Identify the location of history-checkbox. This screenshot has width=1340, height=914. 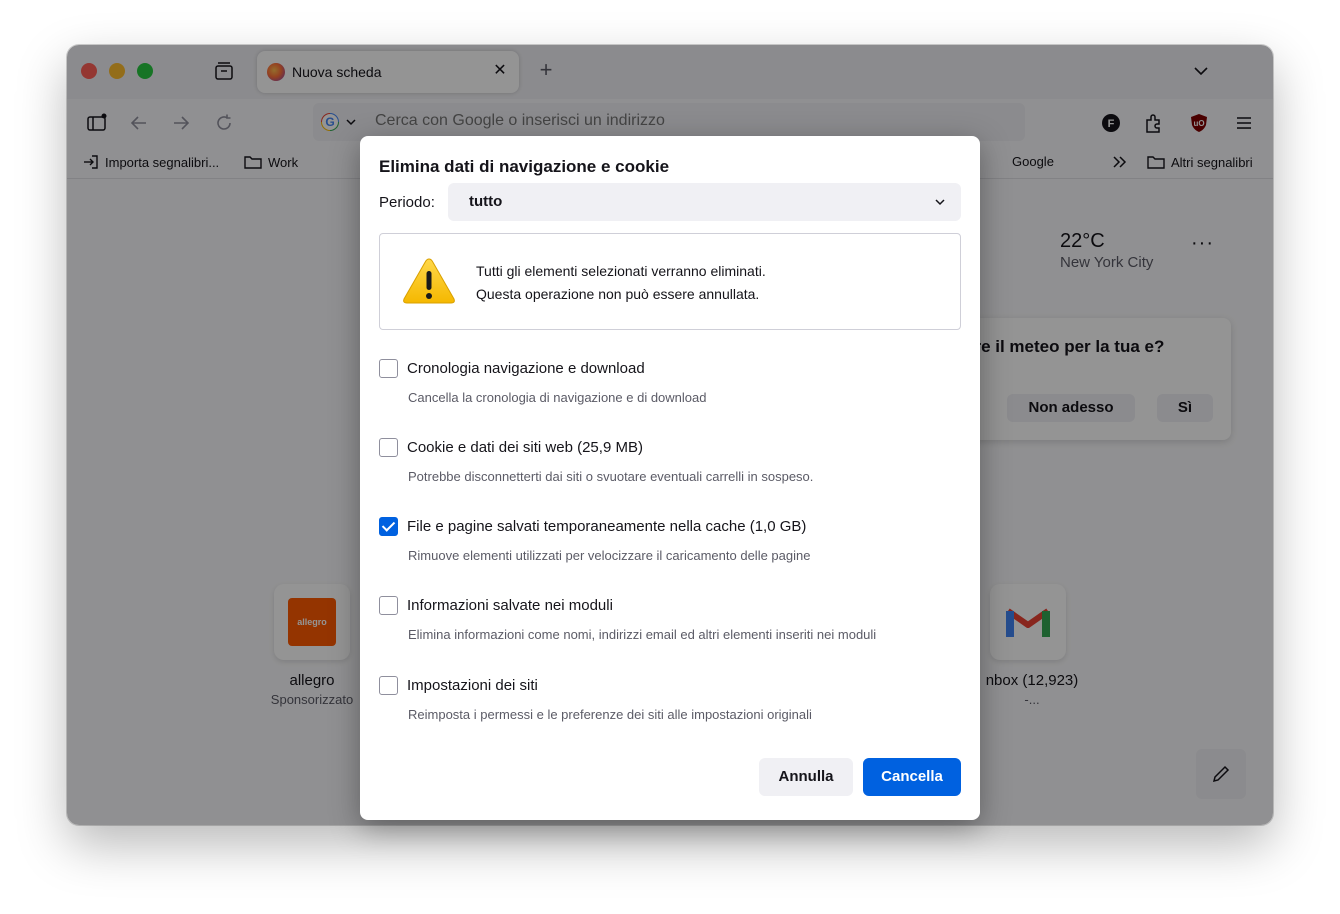
(388, 368).